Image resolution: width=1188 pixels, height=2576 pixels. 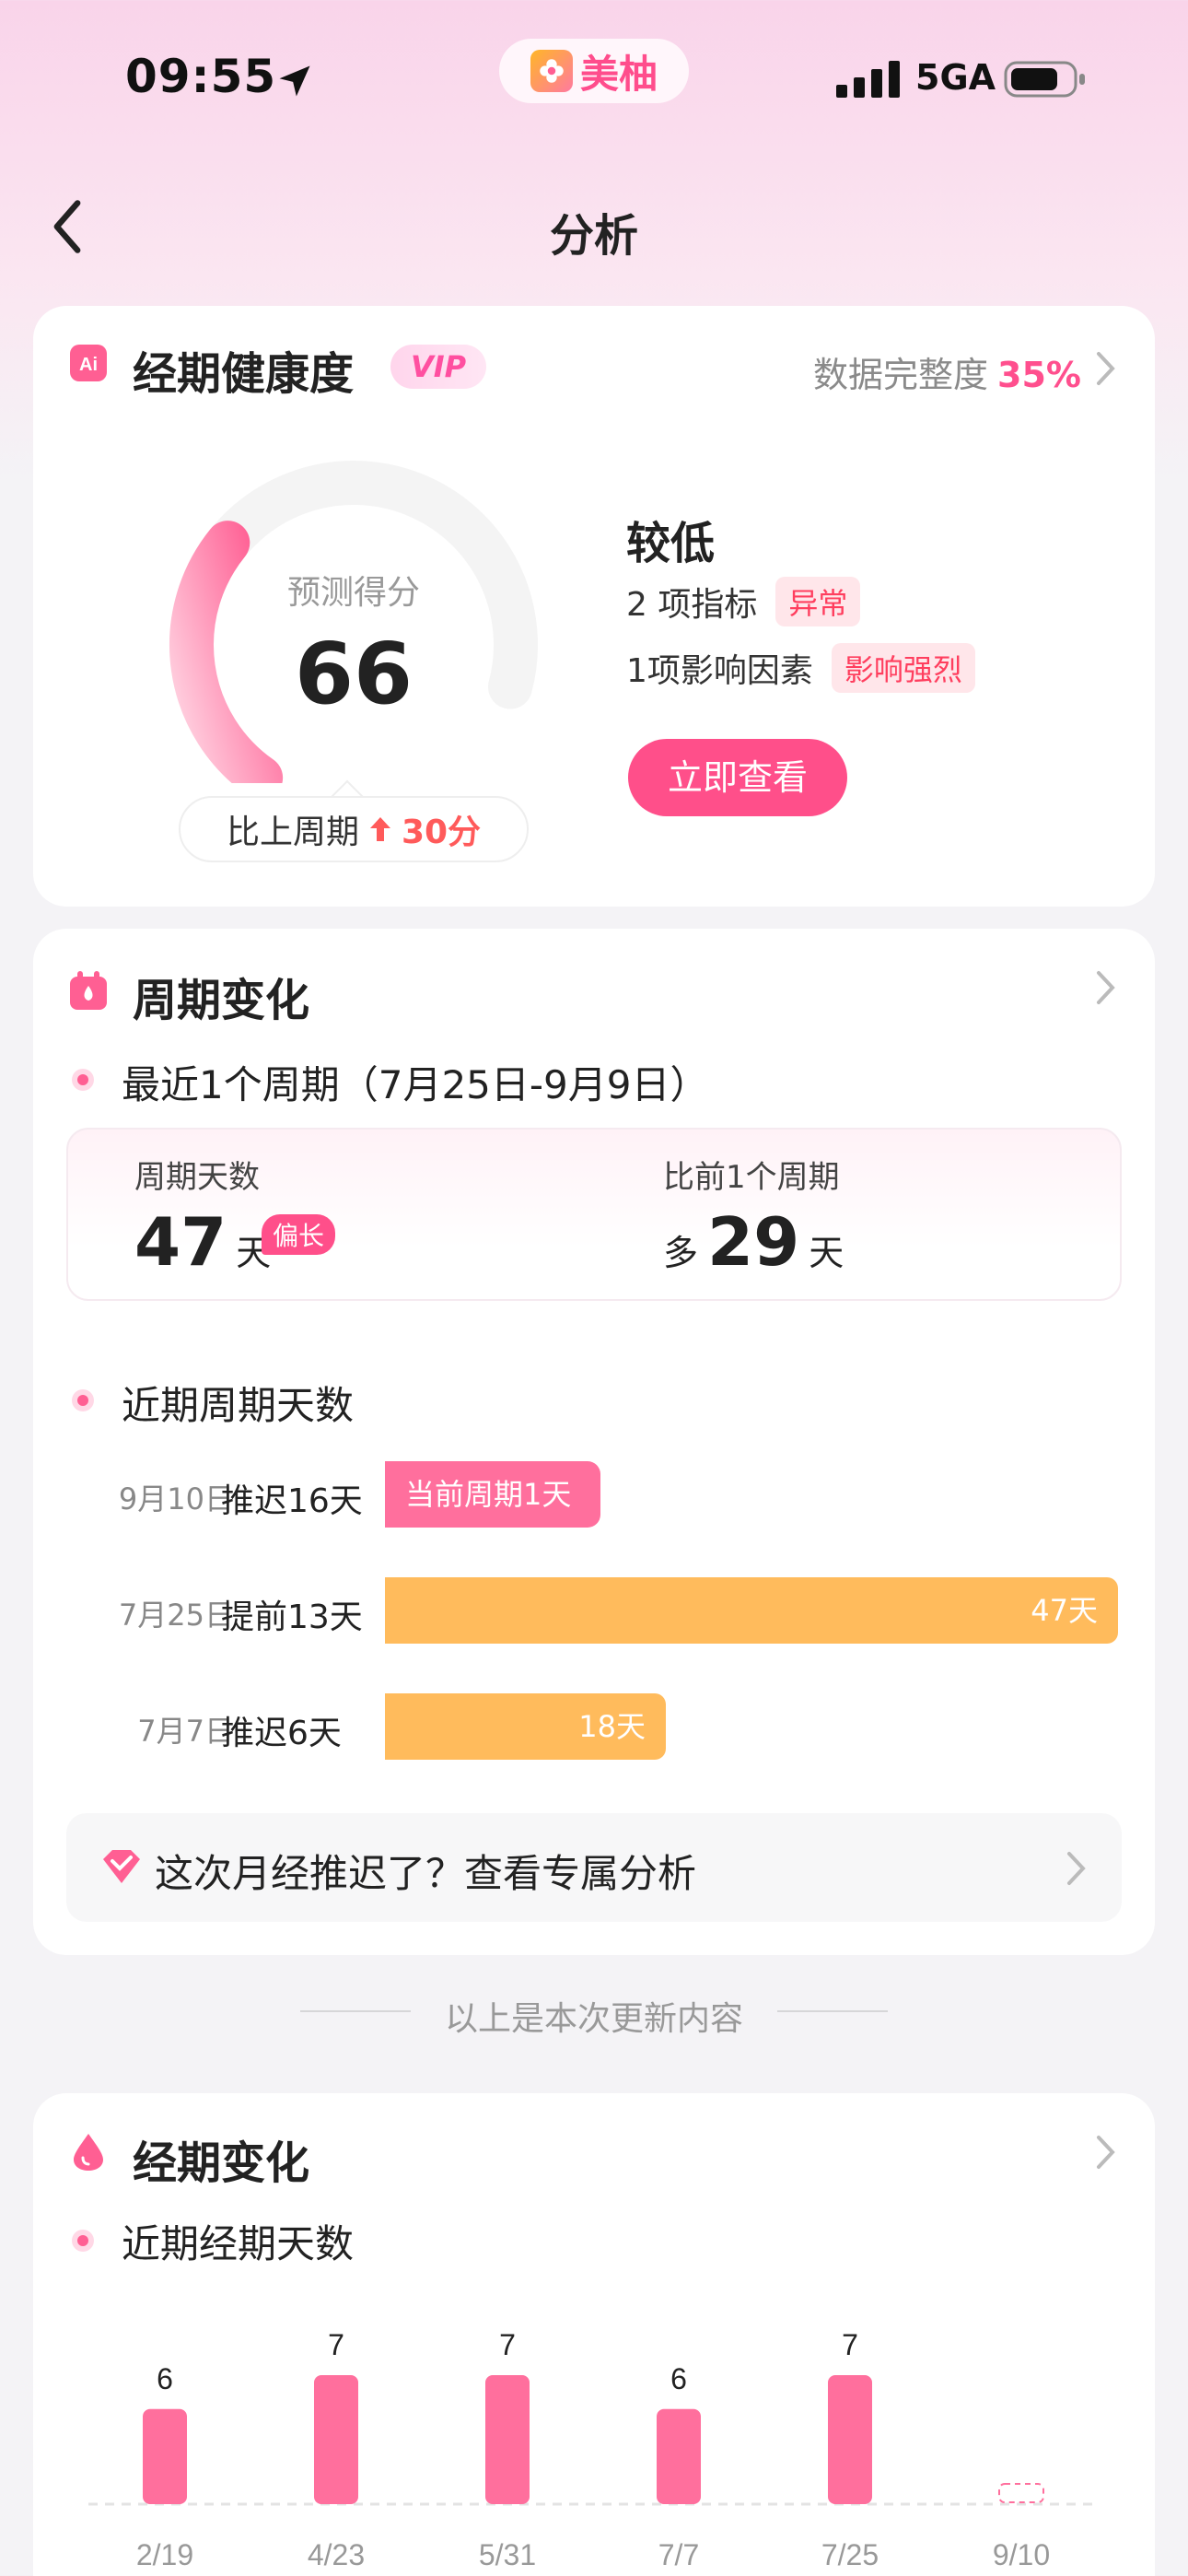 What do you see at coordinates (201, 76) in the screenshot?
I see `status-time: 09:55` at bounding box center [201, 76].